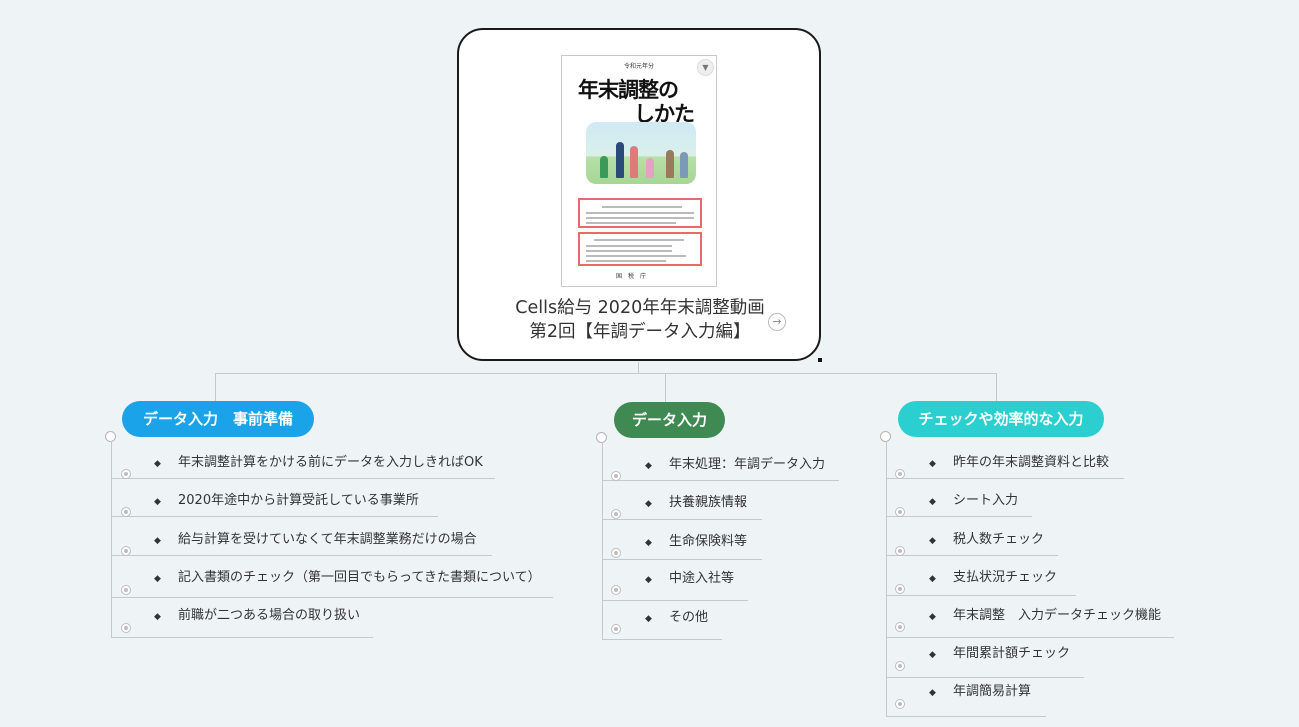 This screenshot has width=1299, height=727. Describe the element at coordinates (631, 276) in the screenshot. I see `cover-publisher: 国 税 庁` at that location.